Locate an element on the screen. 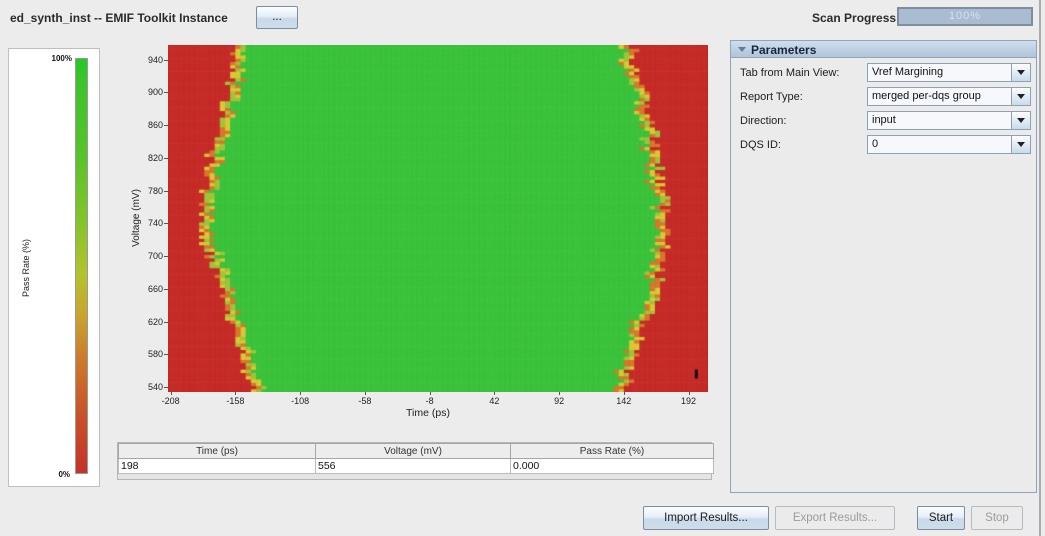  readout-header-row: Time (ps) Voltage (mV) Pass Rate (%) is located at coordinates (416, 451).